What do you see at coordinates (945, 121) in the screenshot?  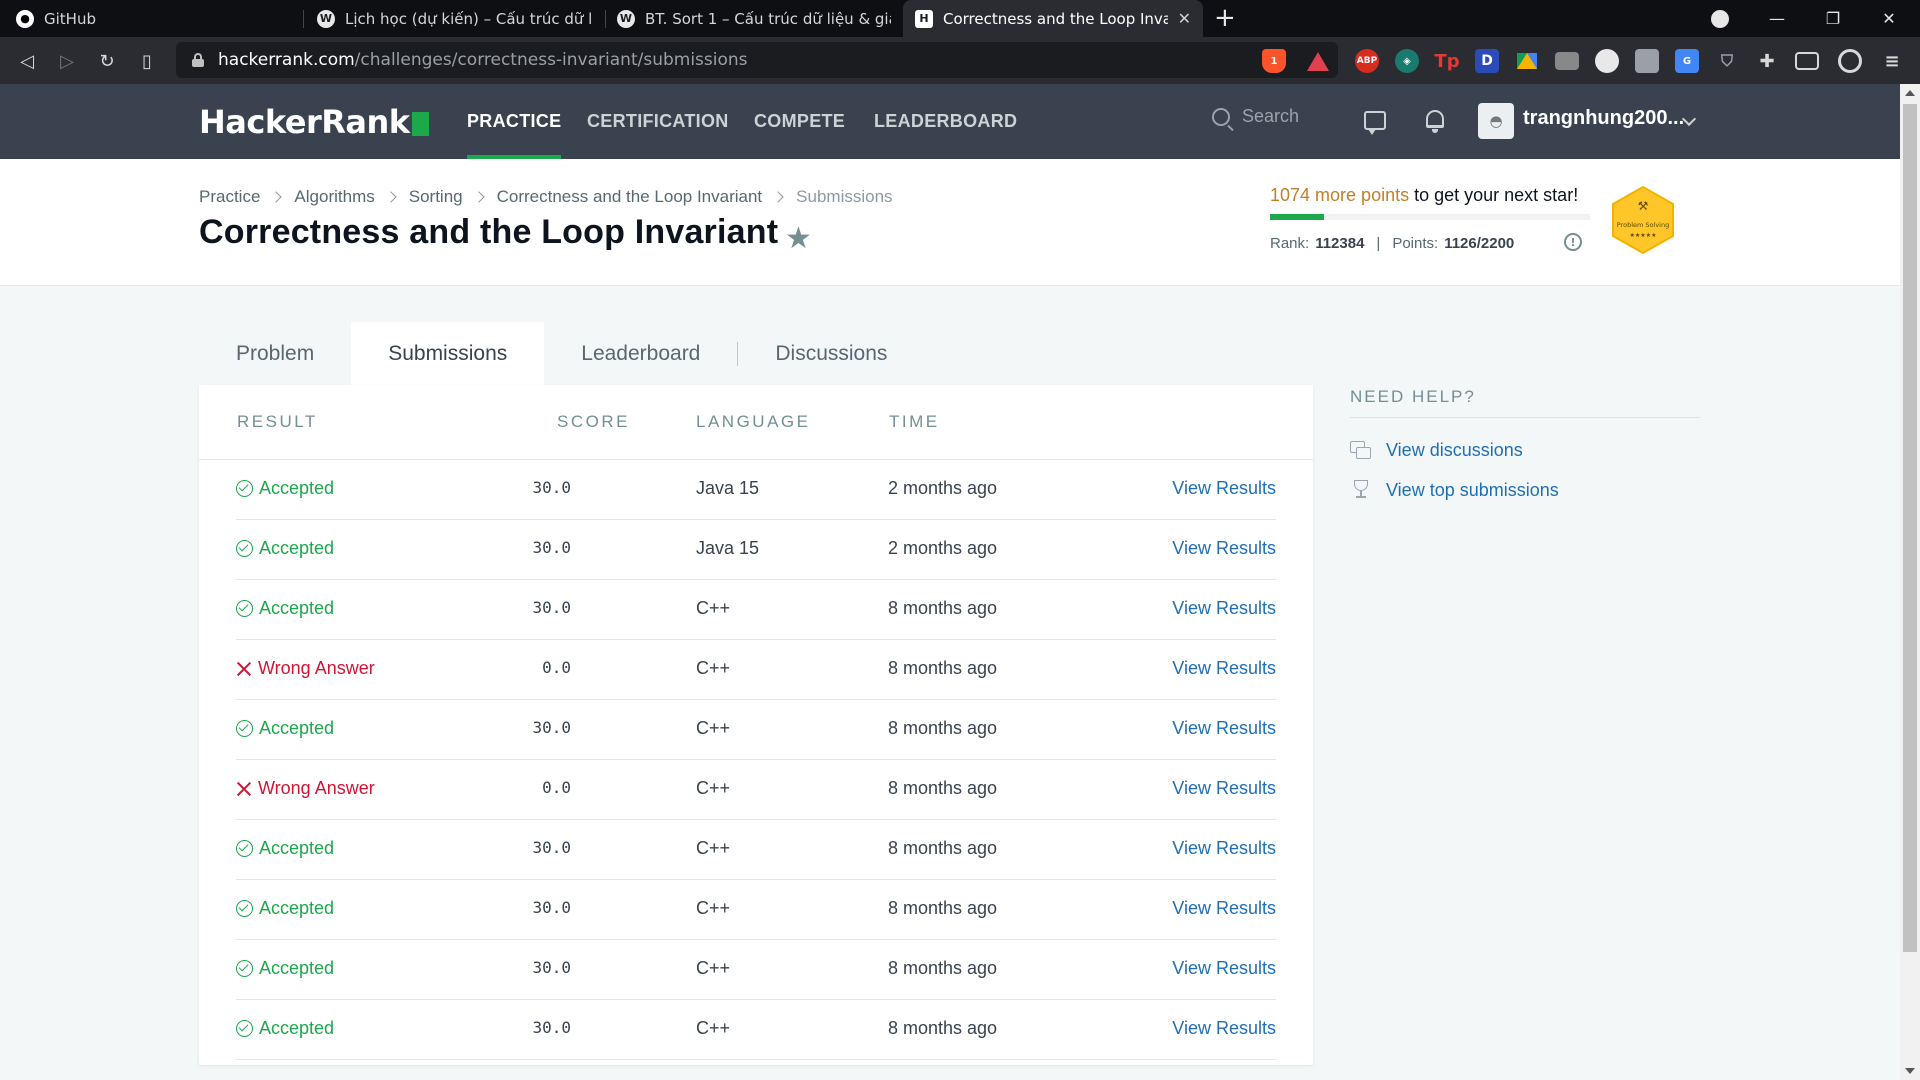 I see `nav-leaderboard: LEADERBOARD` at bounding box center [945, 121].